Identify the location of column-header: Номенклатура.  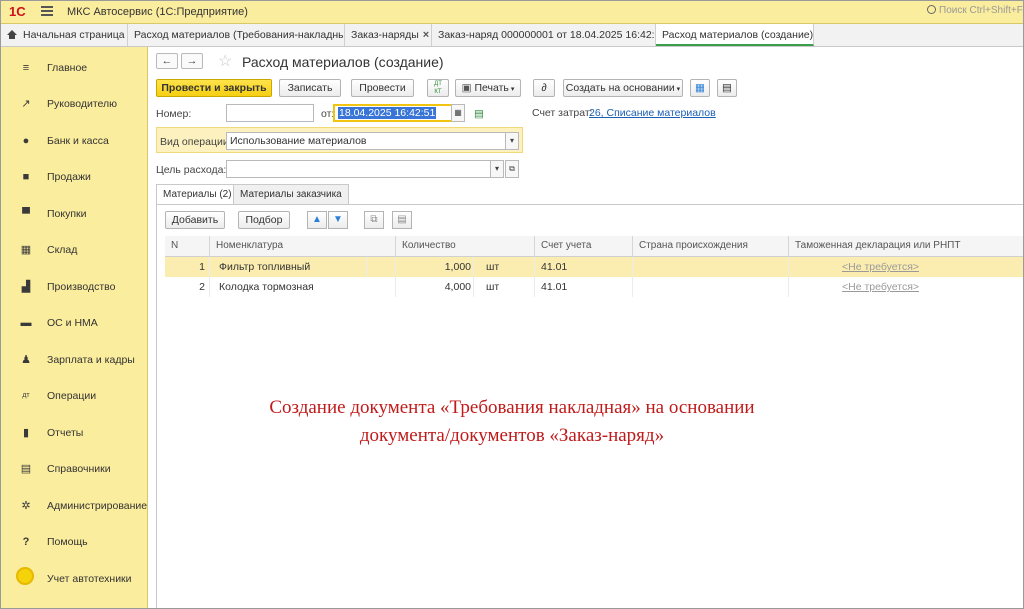
(303, 246).